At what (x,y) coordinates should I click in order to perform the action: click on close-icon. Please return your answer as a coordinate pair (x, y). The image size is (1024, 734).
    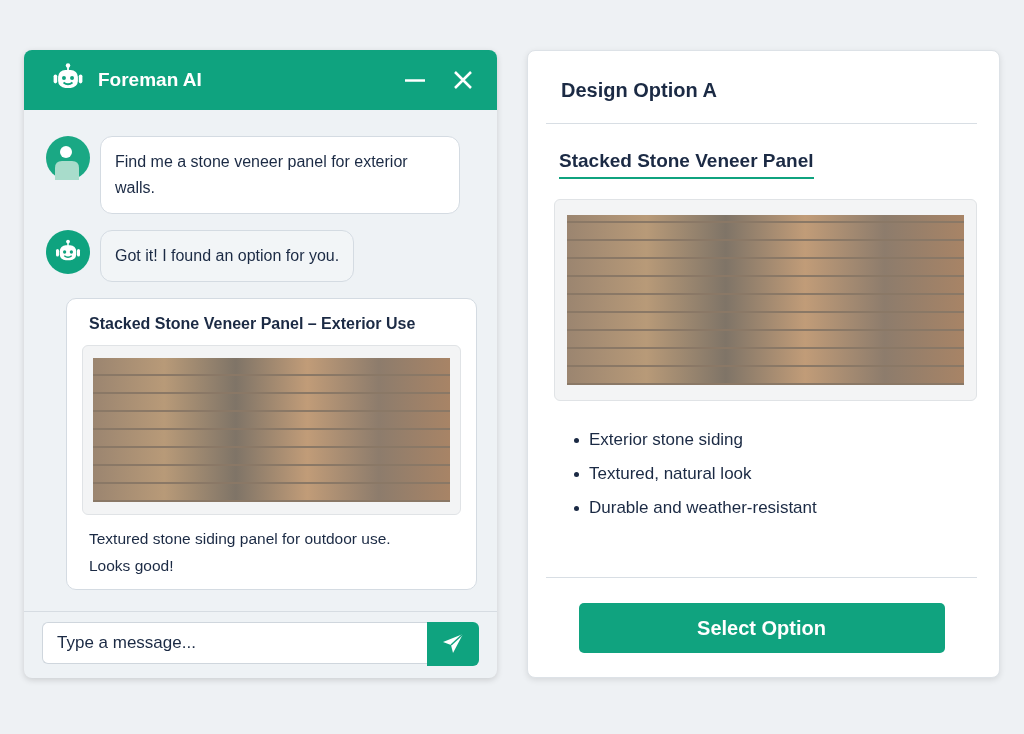
    Looking at the image, I should click on (463, 80).